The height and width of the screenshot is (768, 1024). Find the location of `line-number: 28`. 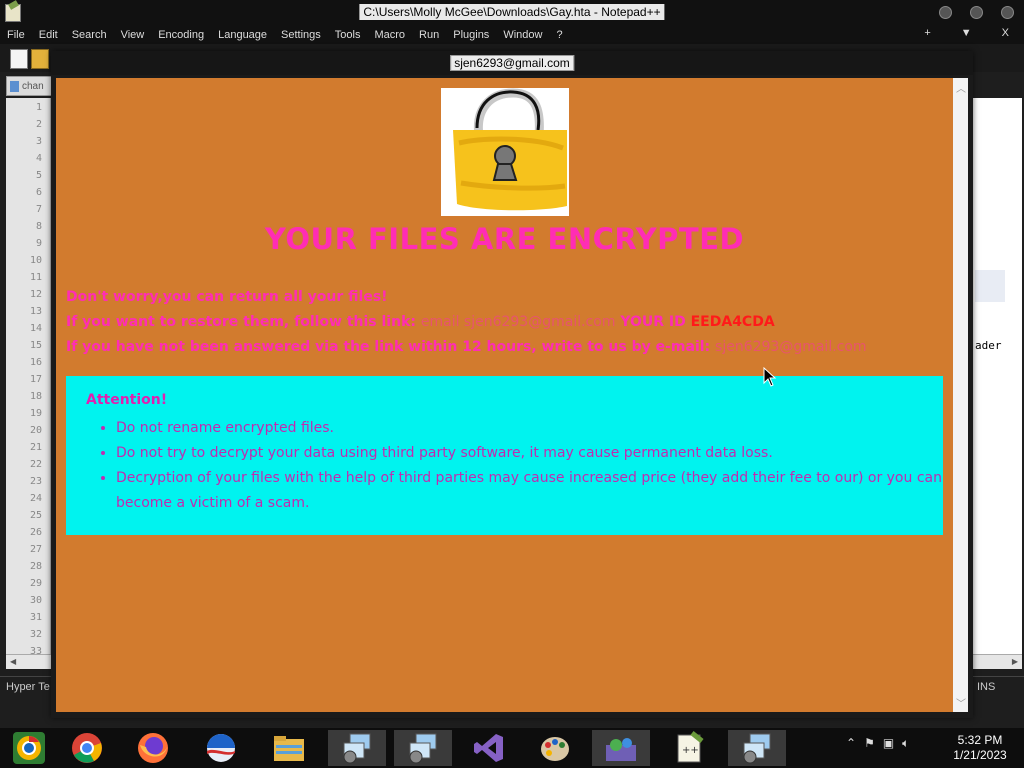

line-number: 28 is located at coordinates (35, 566).